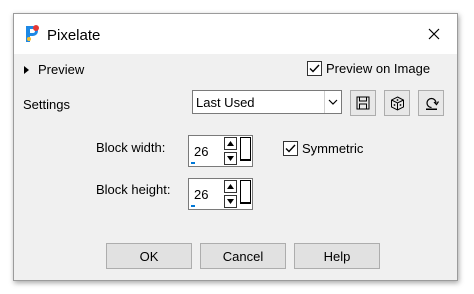 Image resolution: width=474 pixels, height=294 pixels. I want to click on close-icon, so click(434, 34).